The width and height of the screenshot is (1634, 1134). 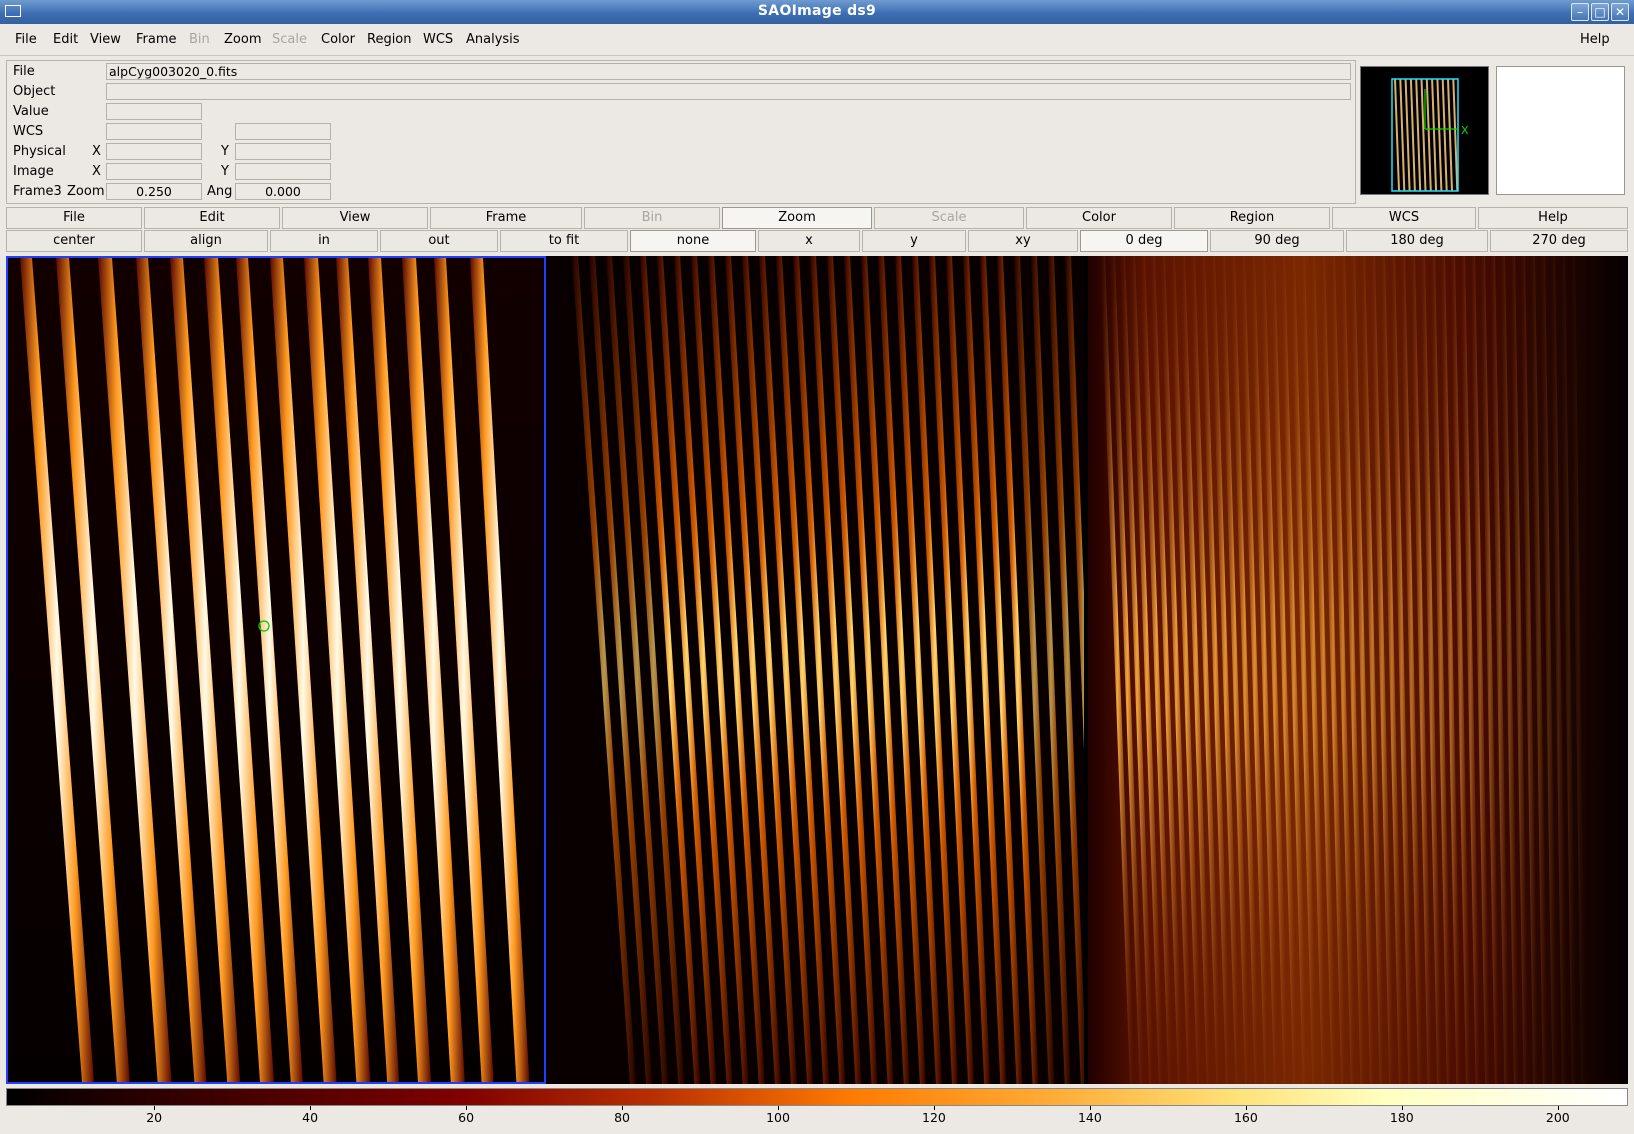 I want to click on menu-file: File, so click(x=26, y=39).